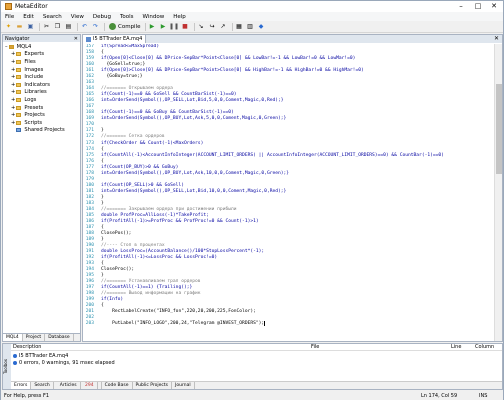 Image resolution: width=504 pixels, height=400 pixels. What do you see at coordinates (41, 47) in the screenshot?
I see `tree-item-mql4: – MQL4` at bounding box center [41, 47].